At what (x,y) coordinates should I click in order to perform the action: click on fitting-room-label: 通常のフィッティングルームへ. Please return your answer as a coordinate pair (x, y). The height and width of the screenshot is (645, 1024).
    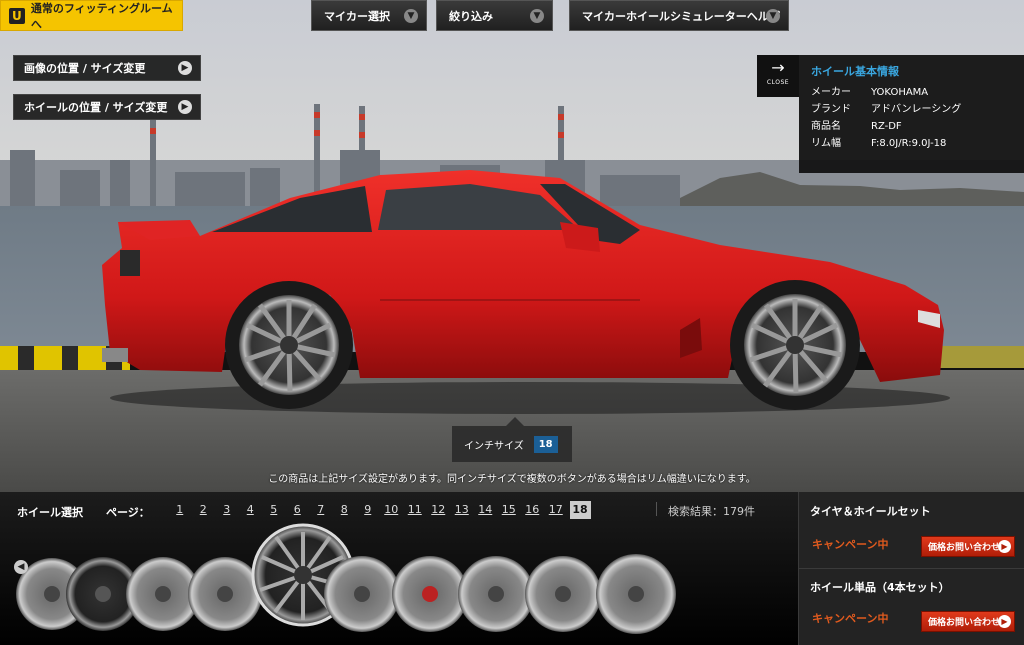
    Looking at the image, I should click on (101, 16).